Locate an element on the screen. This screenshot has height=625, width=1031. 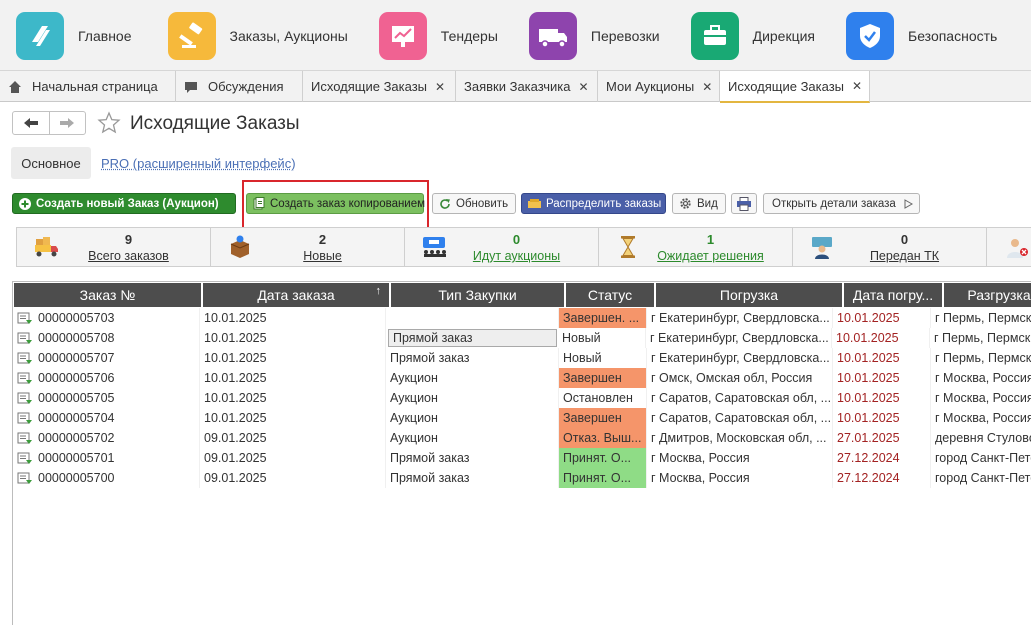
tab-outgoing-orders-1: Исходящие Заказы ✕ is located at coordinates (379, 86).